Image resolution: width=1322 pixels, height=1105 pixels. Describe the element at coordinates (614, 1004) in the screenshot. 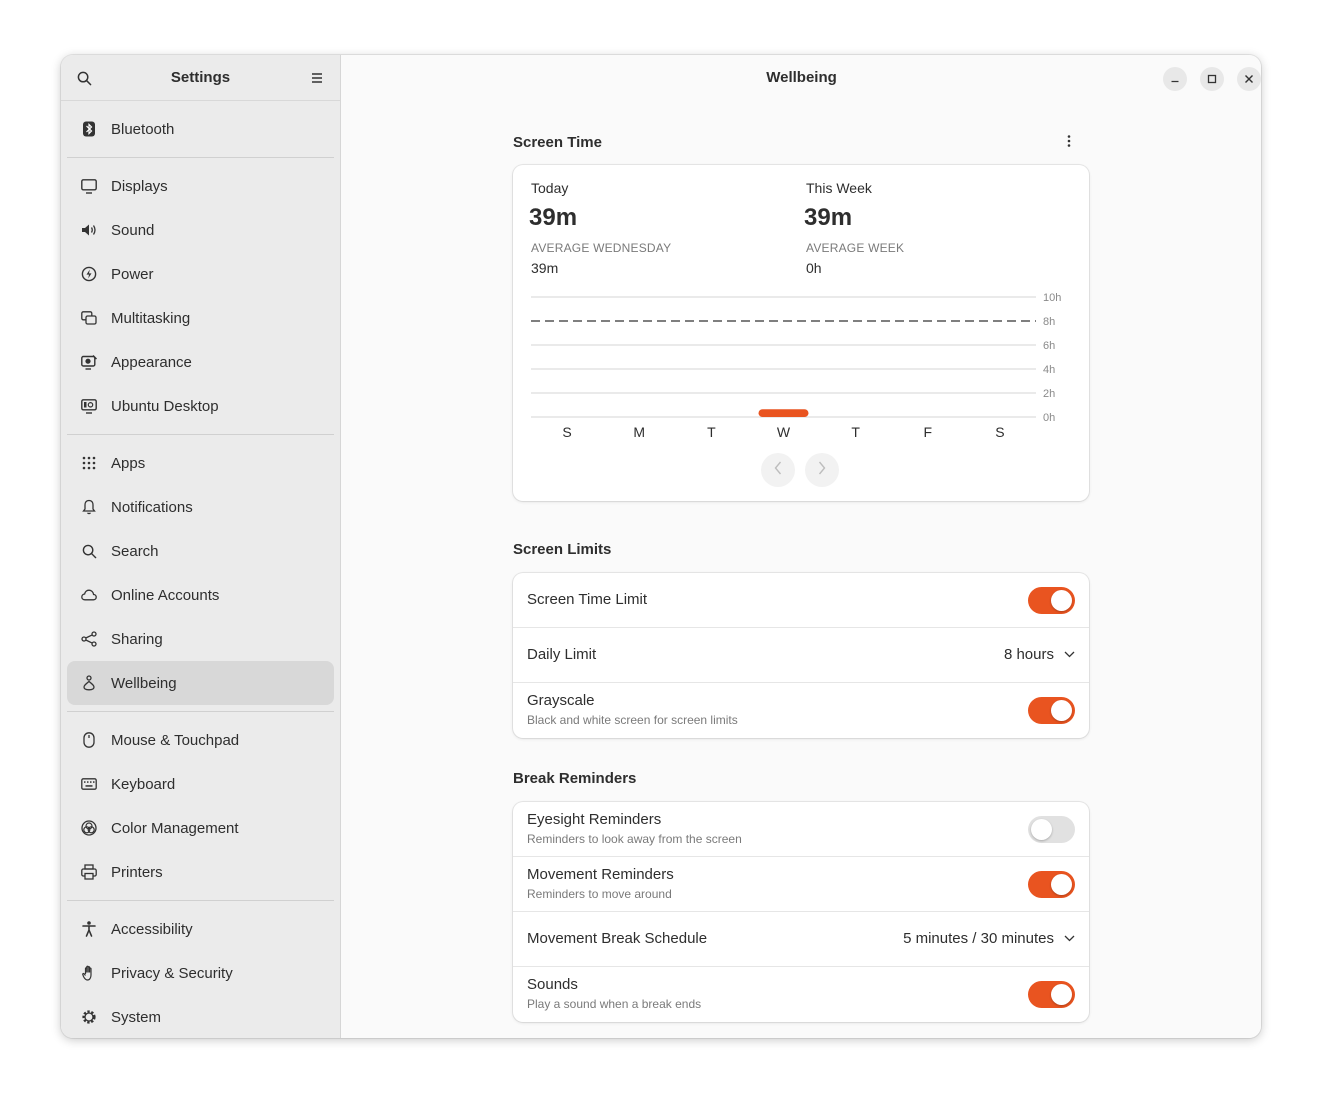

I see `sounds-description: Play a sound when a break ends` at that location.